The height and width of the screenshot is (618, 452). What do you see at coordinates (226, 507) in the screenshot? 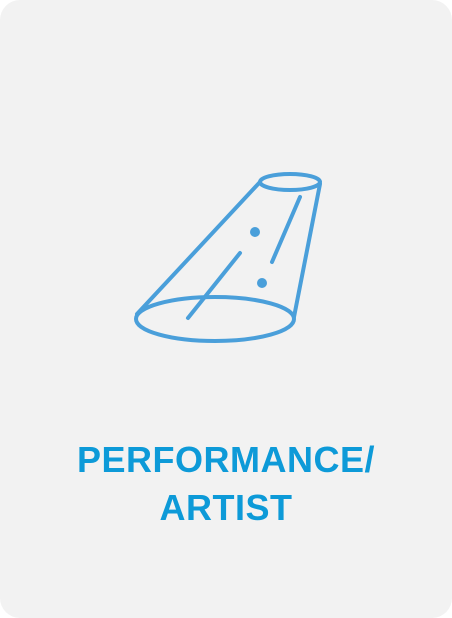
I see `card-title-line-2: ARTIST` at bounding box center [226, 507].